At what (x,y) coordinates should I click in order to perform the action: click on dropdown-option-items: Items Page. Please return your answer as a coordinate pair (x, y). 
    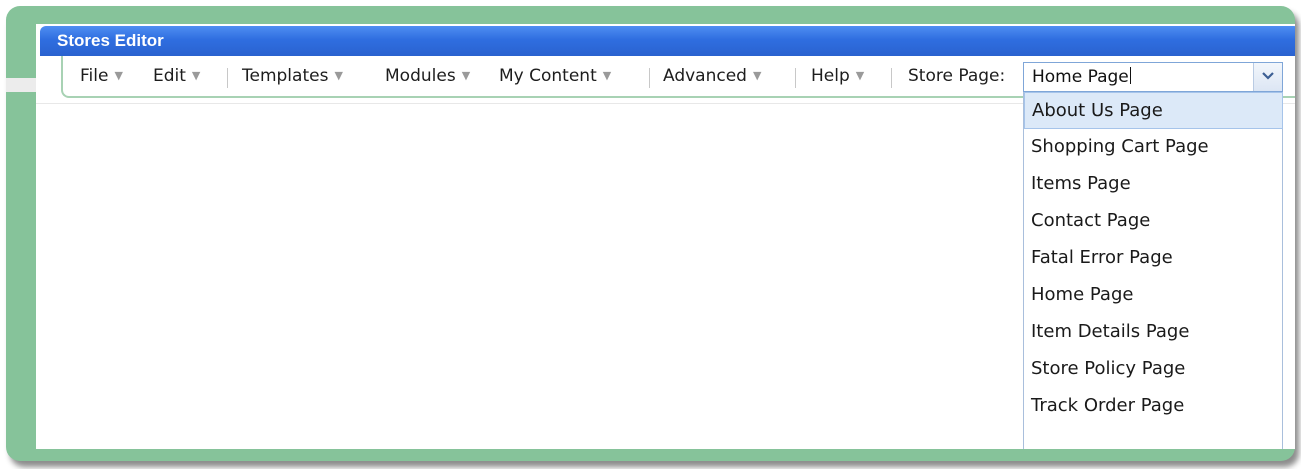
    Looking at the image, I should click on (1153, 184).